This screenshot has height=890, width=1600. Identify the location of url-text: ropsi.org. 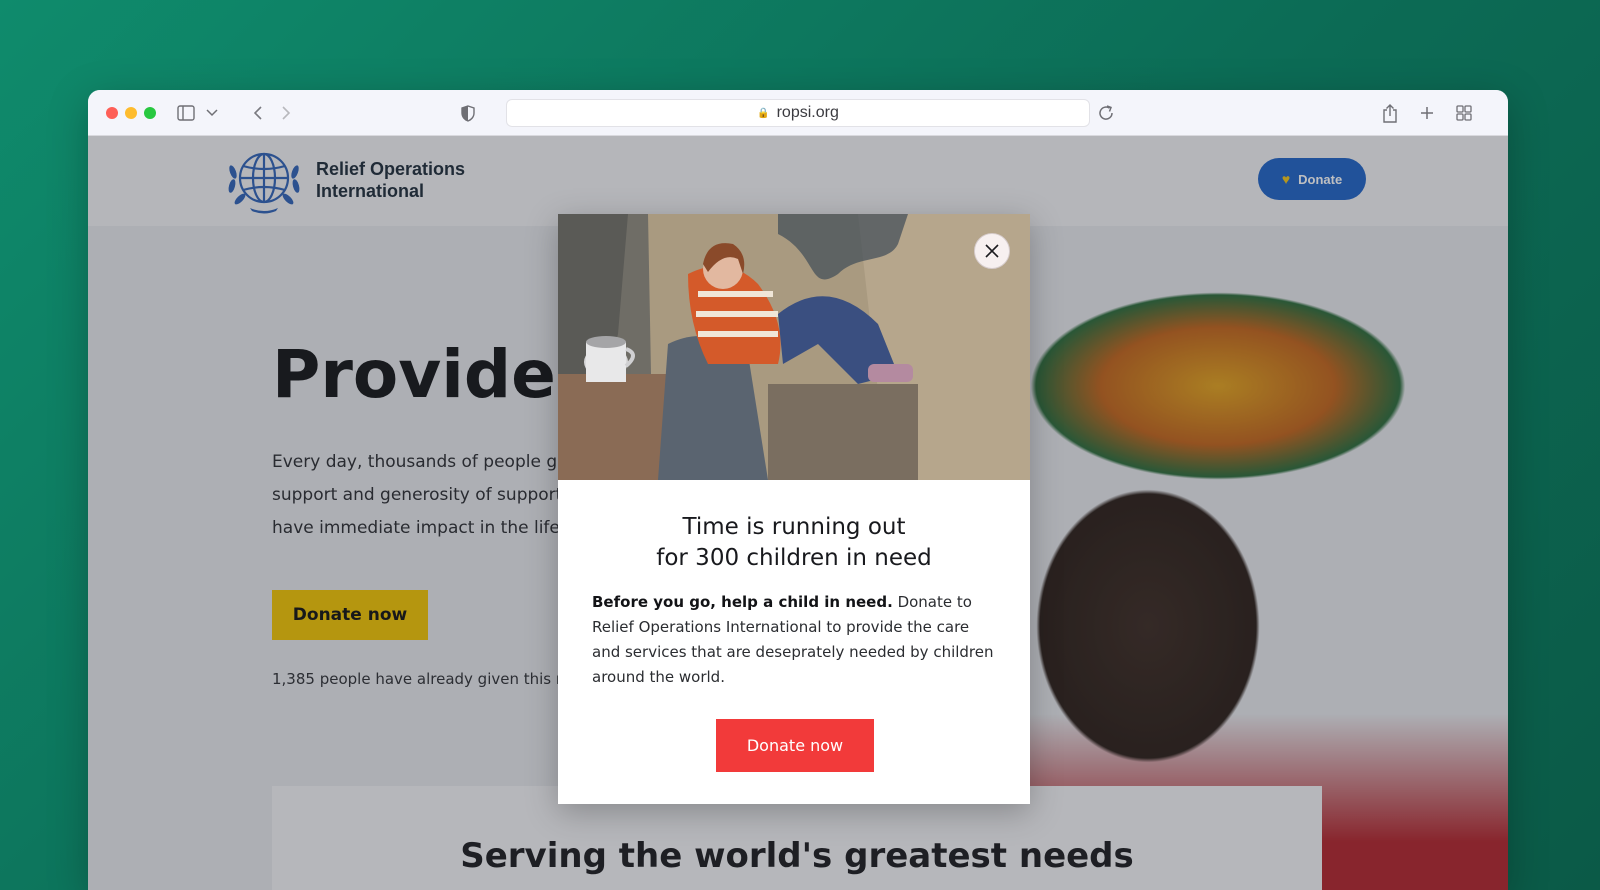
(807, 112).